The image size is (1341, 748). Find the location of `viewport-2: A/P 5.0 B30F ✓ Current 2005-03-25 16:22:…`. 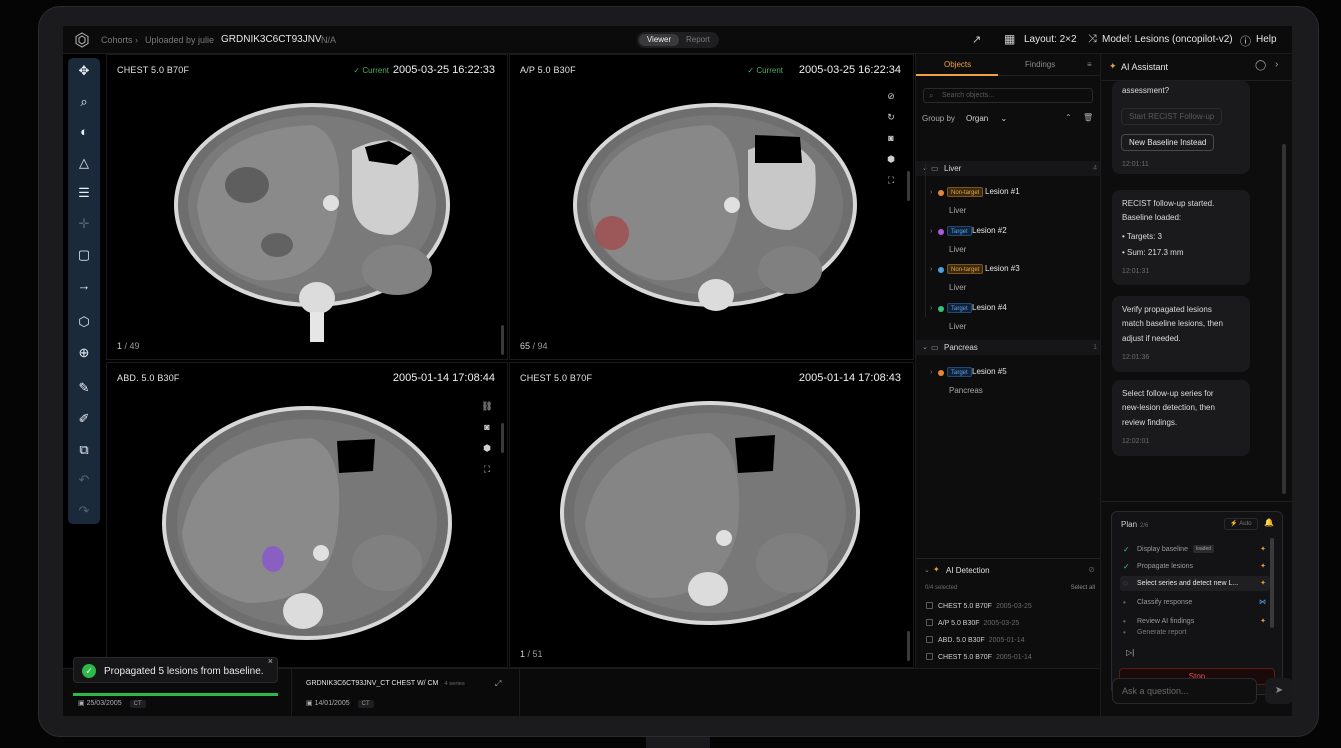

viewport-2: A/P 5.0 B30F ✓ Current 2005-03-25 16:22:… is located at coordinates (711, 207).